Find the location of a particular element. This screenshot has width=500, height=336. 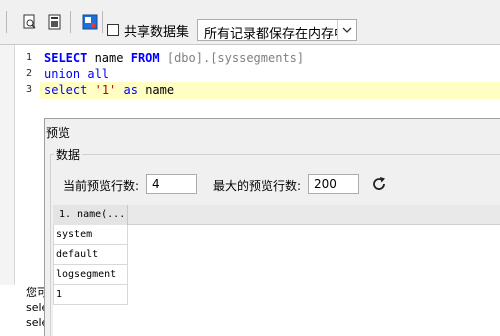

cell-value: system is located at coordinates (74, 234).